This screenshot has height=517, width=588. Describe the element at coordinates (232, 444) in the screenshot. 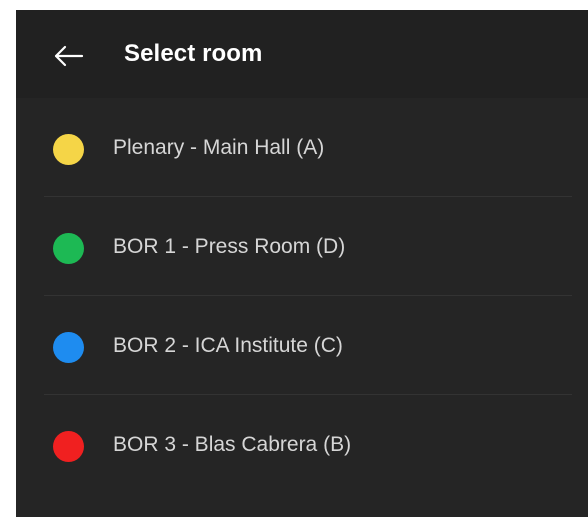

I see `room-label: BOR 3 - Blas Cabrera (B)` at that location.